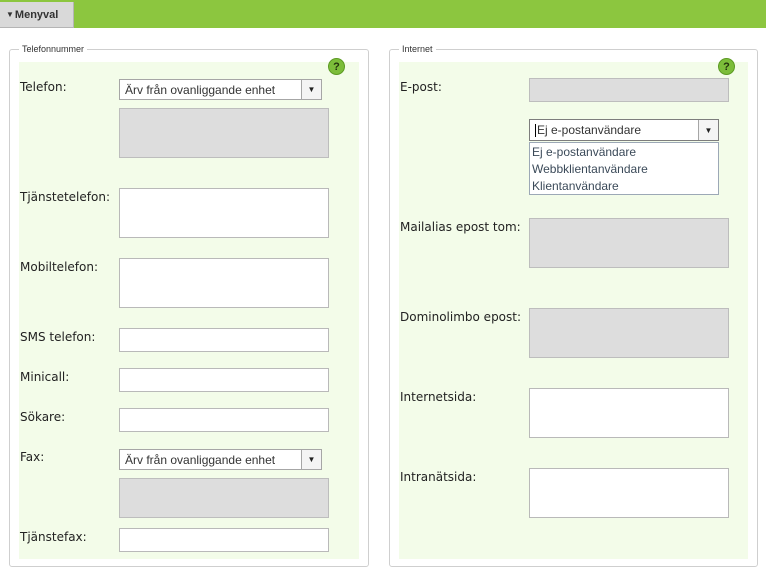  Describe the element at coordinates (53, 49) in the screenshot. I see `phone-panel-legend: Telefonnummer` at that location.